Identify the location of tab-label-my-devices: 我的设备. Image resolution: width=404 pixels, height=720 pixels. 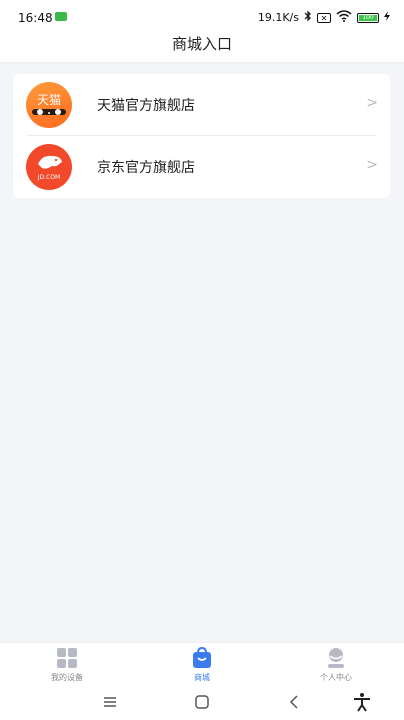
(67, 677).